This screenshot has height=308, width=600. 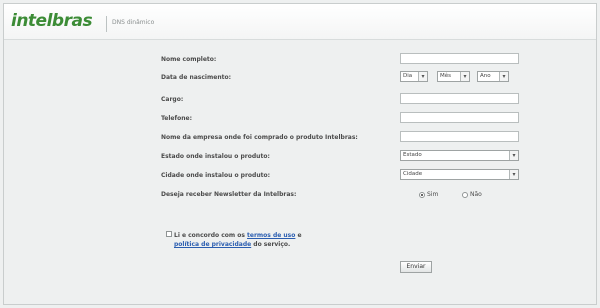 I want to click on terms-checkbox, so click(x=169, y=234).